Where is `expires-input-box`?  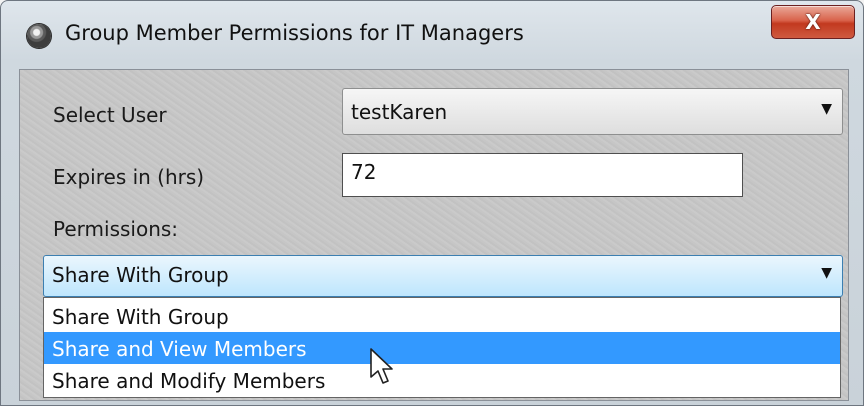
expires-input-box is located at coordinates (542, 175).